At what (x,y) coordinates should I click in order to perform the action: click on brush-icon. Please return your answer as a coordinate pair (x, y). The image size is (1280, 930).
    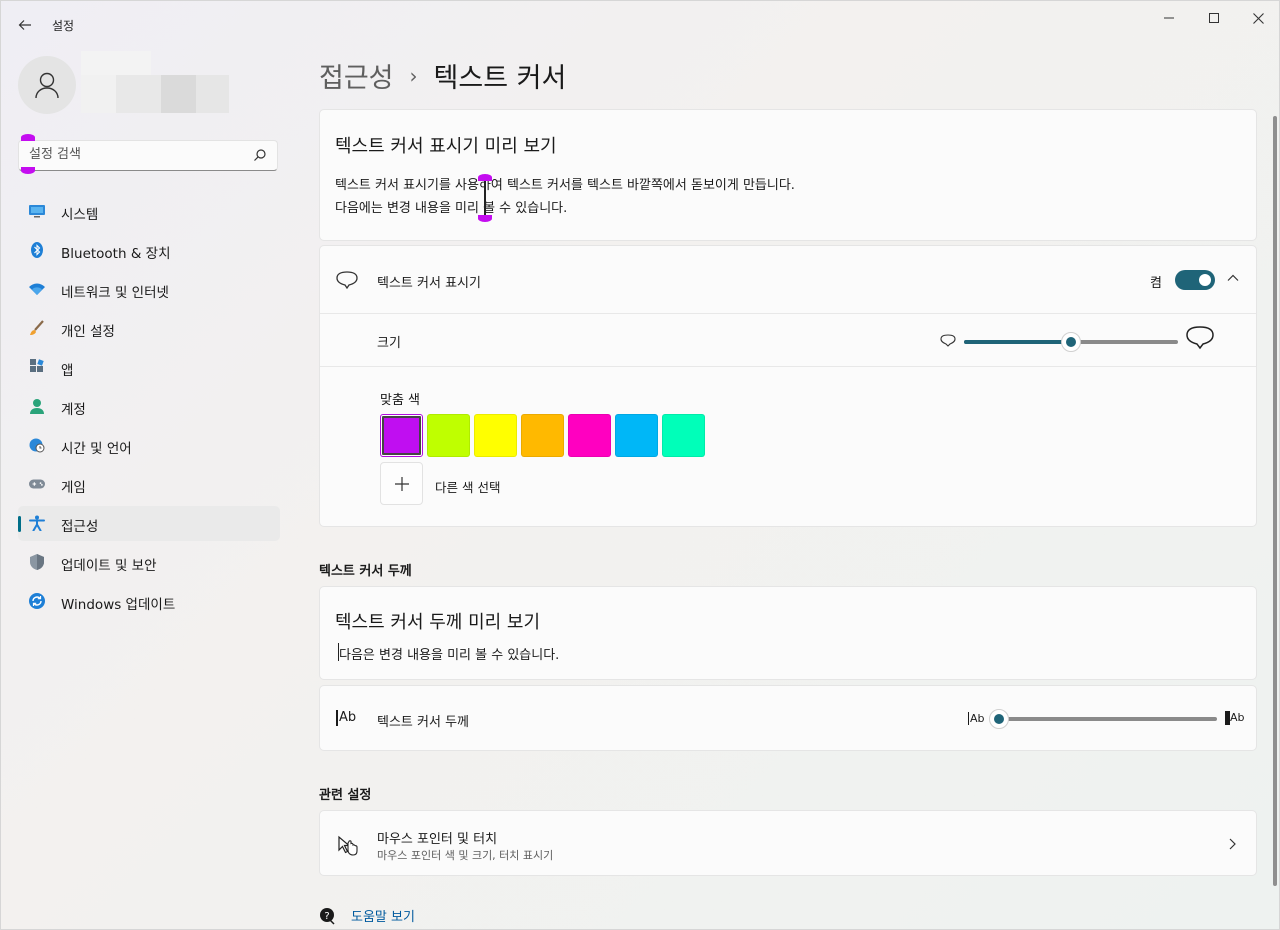
    Looking at the image, I should click on (37, 328).